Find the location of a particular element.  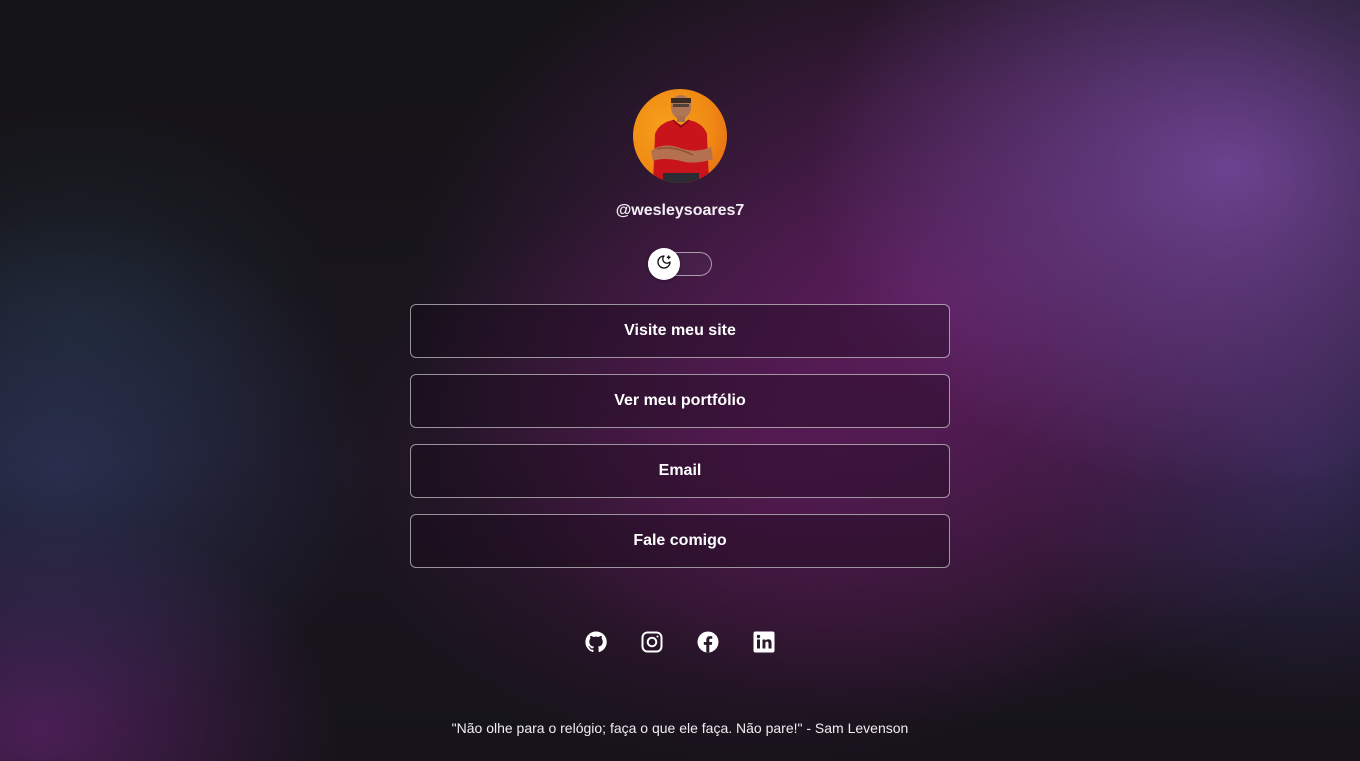

moon-stars-icon is located at coordinates (664, 264).